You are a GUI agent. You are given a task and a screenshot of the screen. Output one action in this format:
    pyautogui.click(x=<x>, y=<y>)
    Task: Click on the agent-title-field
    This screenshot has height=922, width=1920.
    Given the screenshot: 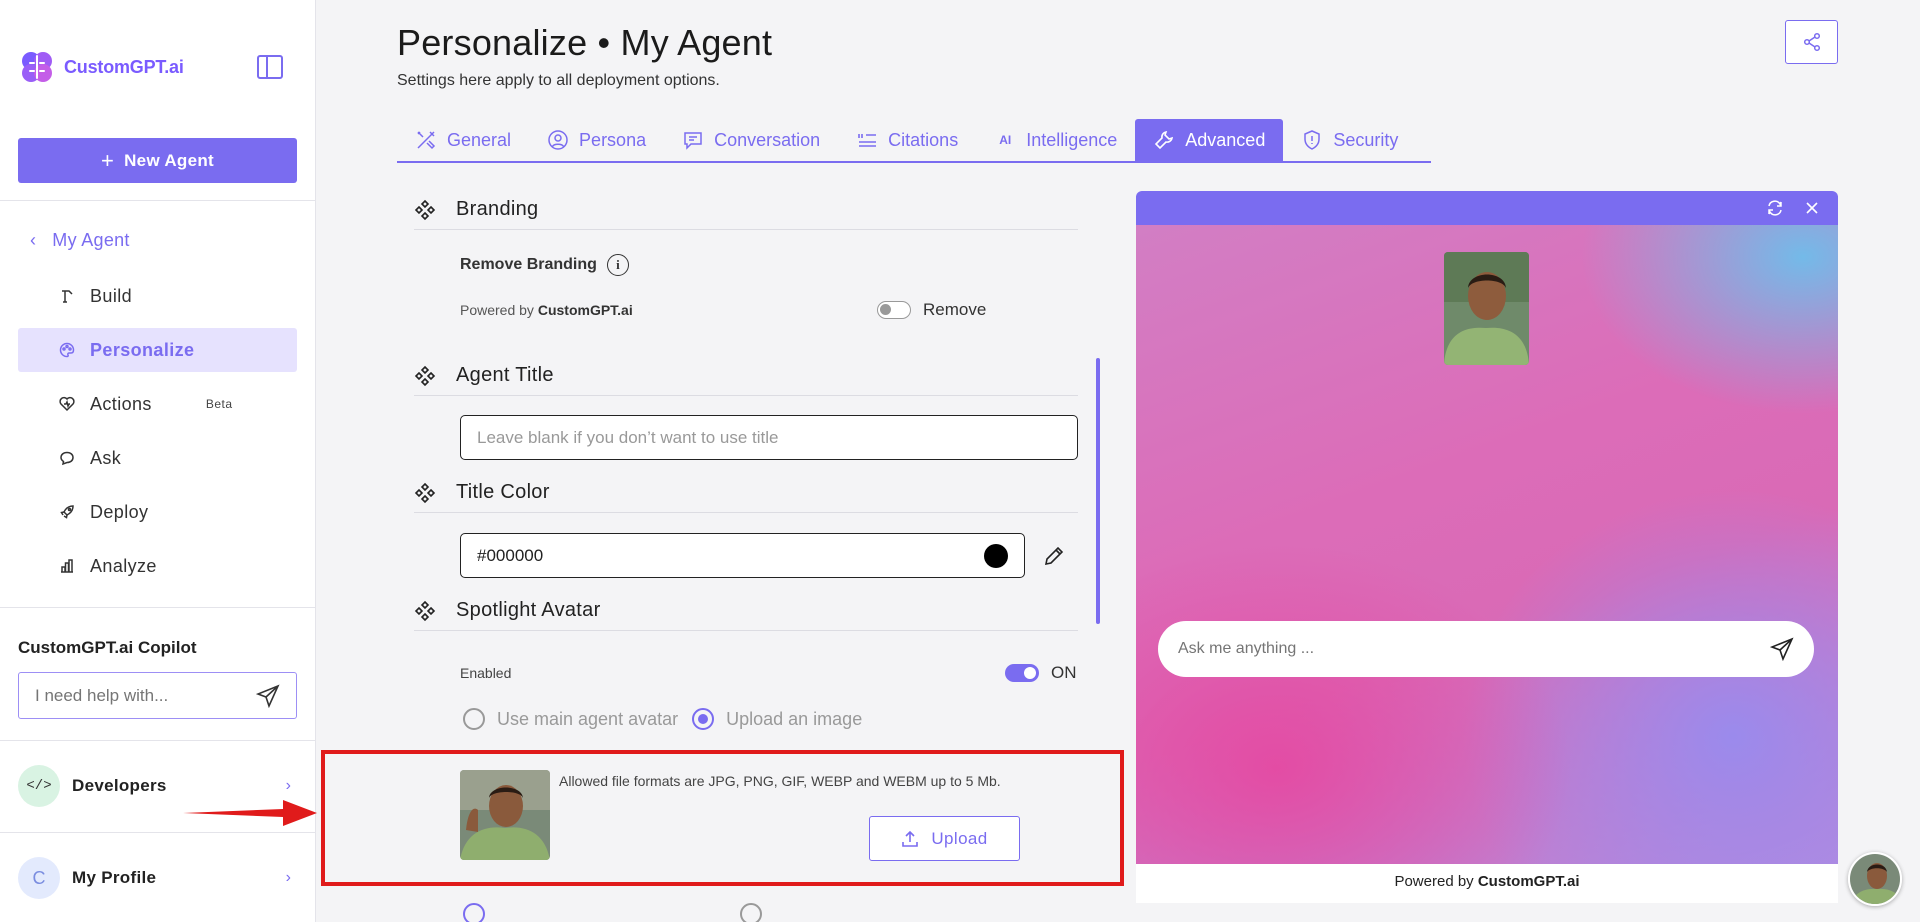 What is the action you would take?
    pyautogui.click(x=769, y=437)
    